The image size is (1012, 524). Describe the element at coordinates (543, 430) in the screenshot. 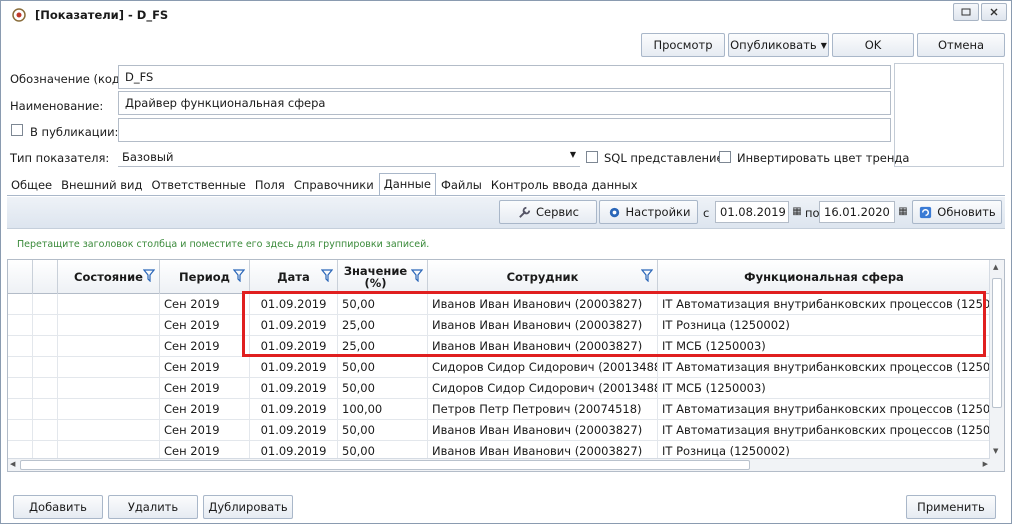

I see `cell-employee: Иванов Иван Иванович (20003827)` at that location.